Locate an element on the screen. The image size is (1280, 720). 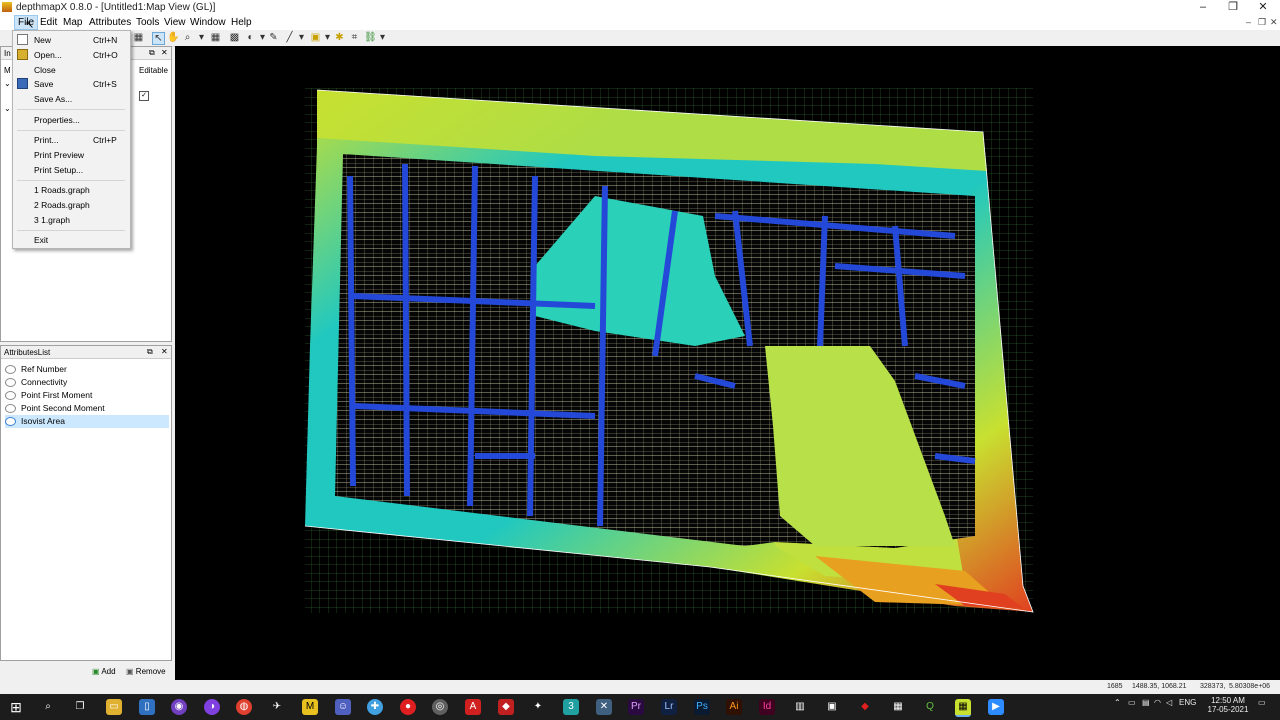
depthmapx-taskbar-icon: ▦ is located at coordinates (963, 708).